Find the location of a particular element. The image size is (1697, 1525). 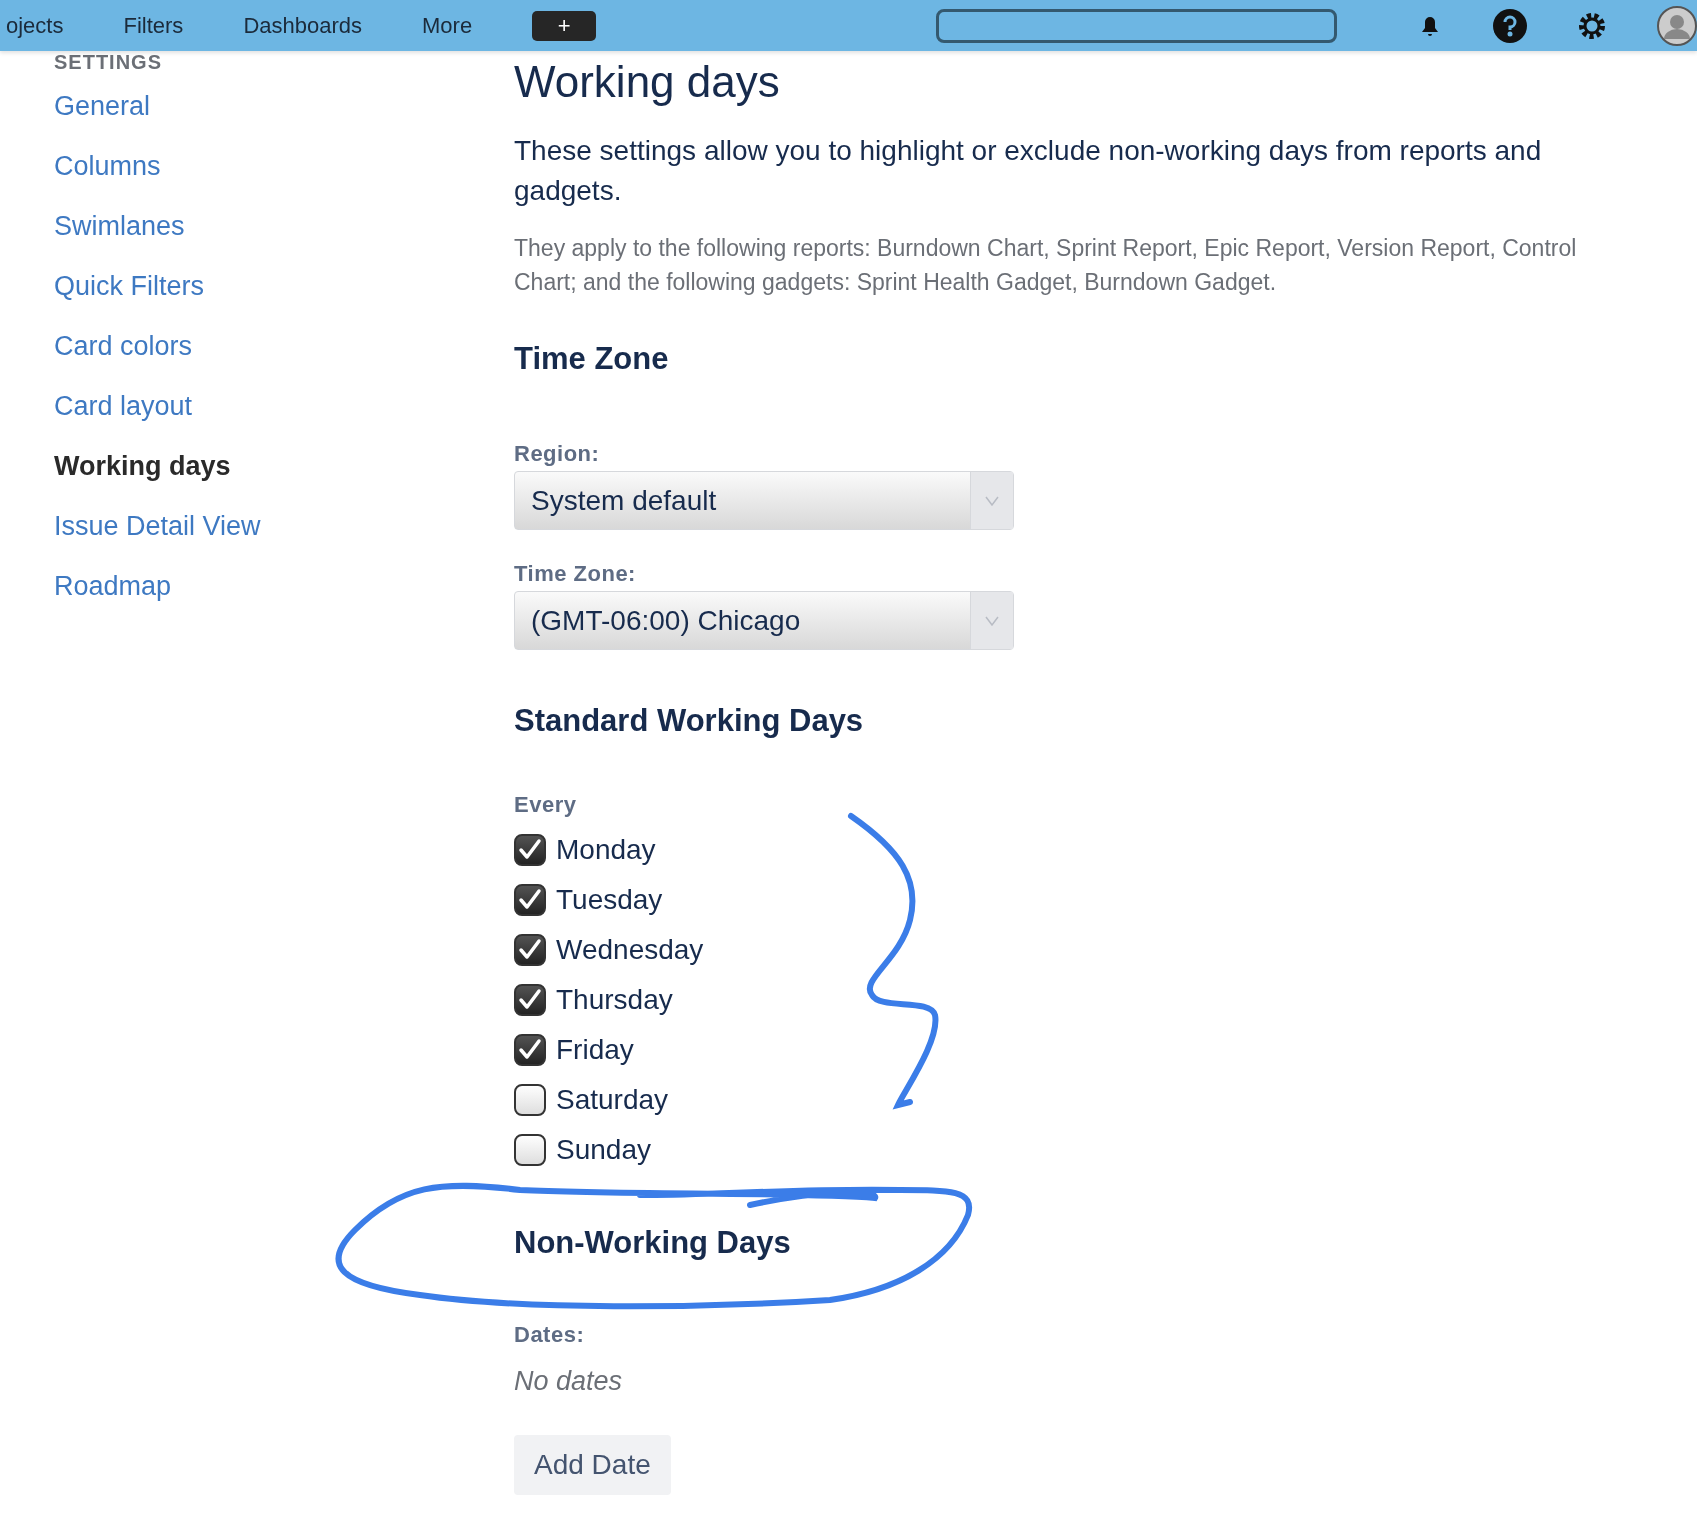

section-heading: Standard Working Days is located at coordinates (689, 721).